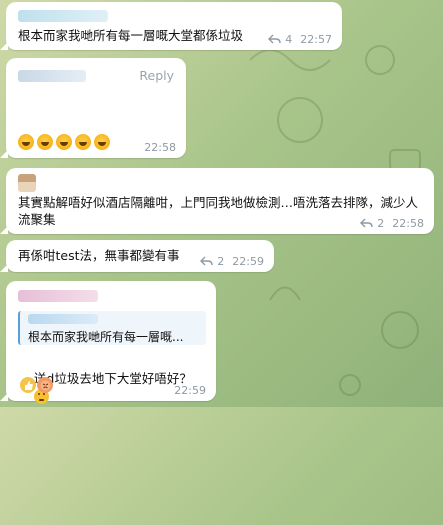 This screenshot has width=443, height=525. I want to click on thumbs-up-emoji, so click(28, 385).